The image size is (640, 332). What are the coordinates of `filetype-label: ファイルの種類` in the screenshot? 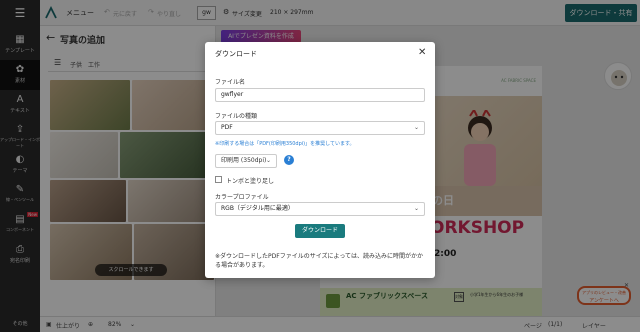 It's located at (236, 116).